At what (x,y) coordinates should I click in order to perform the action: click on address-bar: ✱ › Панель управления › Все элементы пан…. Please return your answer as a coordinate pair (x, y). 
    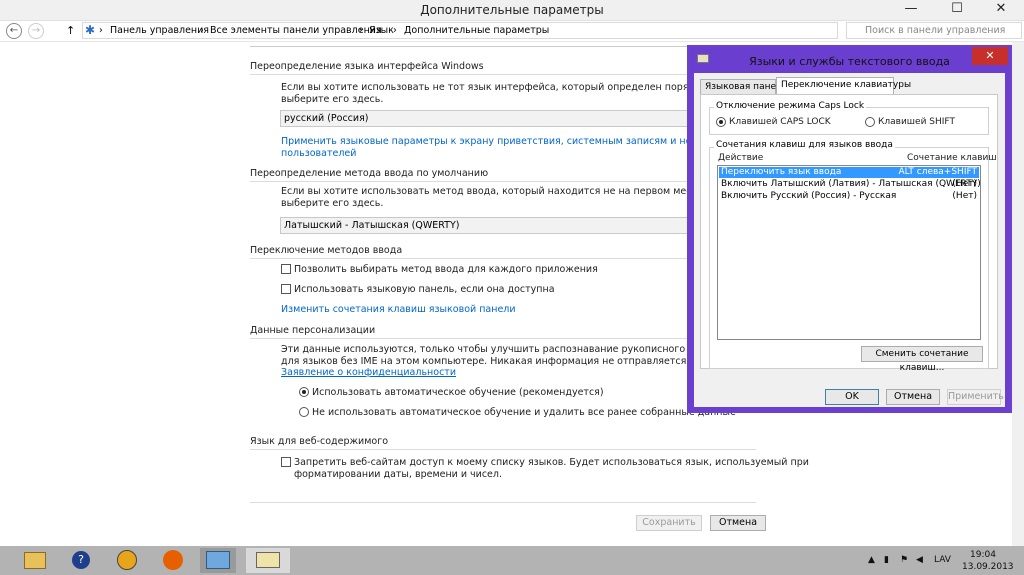
    Looking at the image, I should click on (460, 30).